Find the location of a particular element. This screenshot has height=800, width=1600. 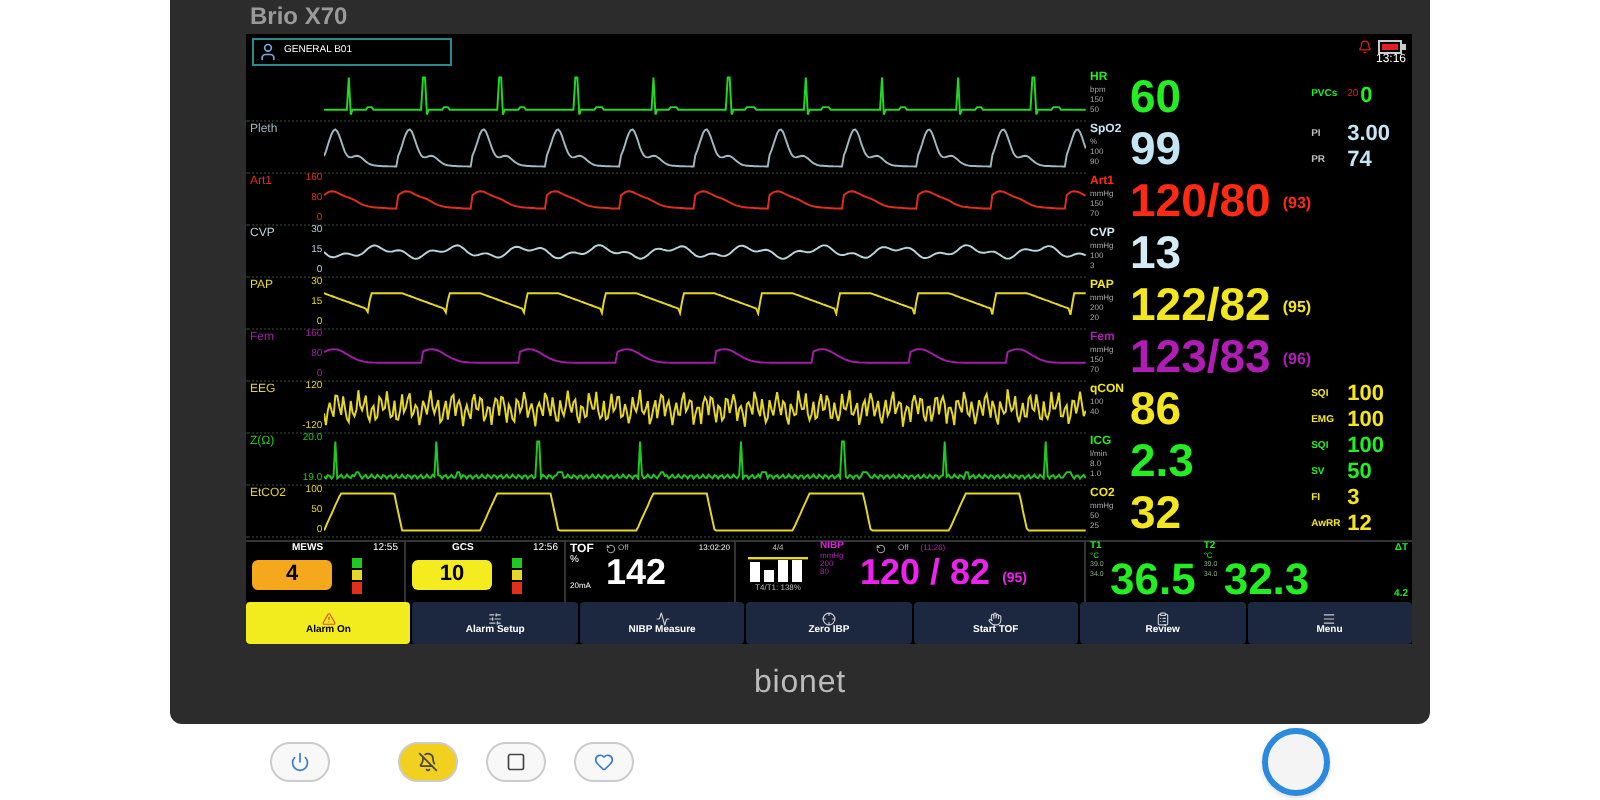

nibp-button is located at coordinates (604, 762).